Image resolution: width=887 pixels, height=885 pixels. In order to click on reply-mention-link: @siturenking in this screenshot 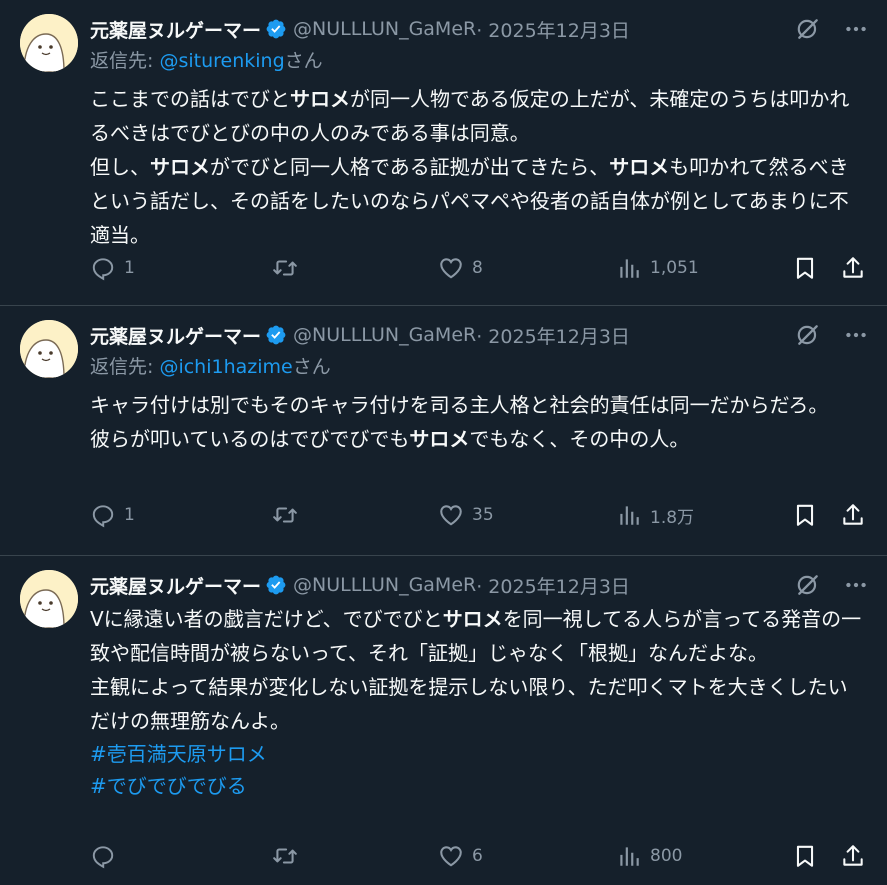, I will do `click(221, 61)`.